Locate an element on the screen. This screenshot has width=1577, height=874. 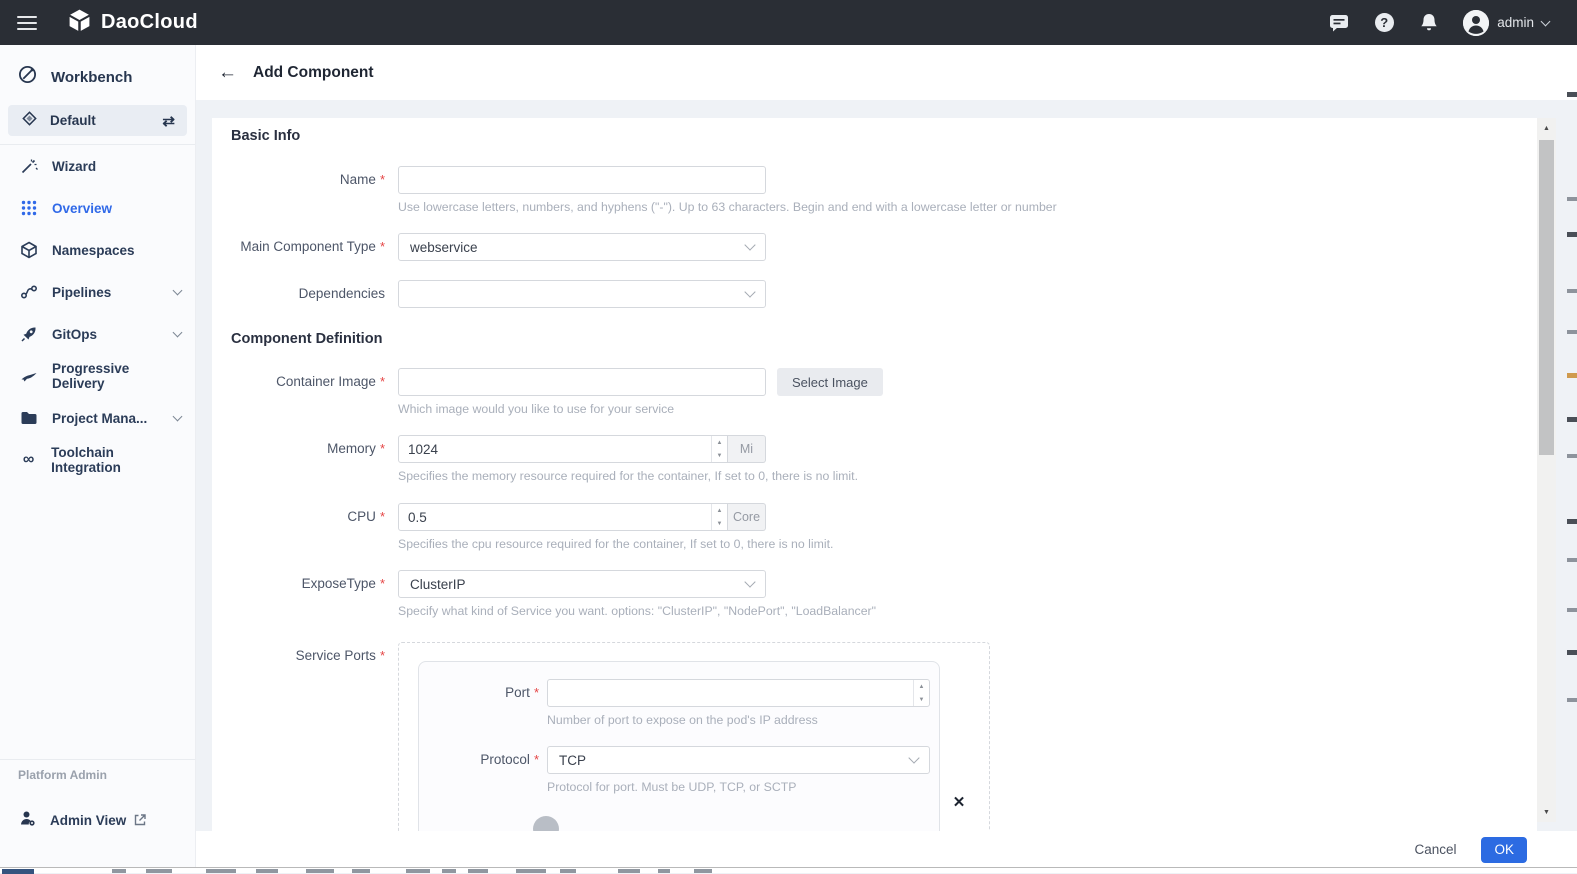
select-image-button: Select Image is located at coordinates (830, 382).